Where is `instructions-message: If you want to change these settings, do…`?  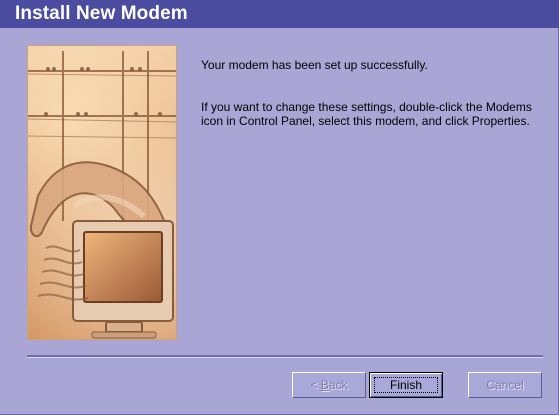 instructions-message: If you want to change these settings, do… is located at coordinates (366, 114).